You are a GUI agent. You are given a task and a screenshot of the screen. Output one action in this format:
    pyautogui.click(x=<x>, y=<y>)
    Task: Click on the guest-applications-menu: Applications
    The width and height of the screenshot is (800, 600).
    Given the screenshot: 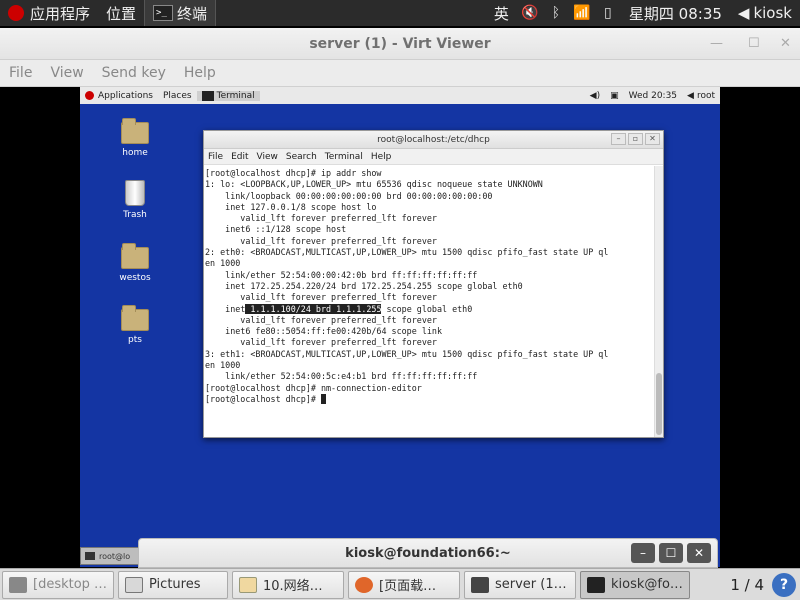 What is the action you would take?
    pyautogui.click(x=119, y=96)
    